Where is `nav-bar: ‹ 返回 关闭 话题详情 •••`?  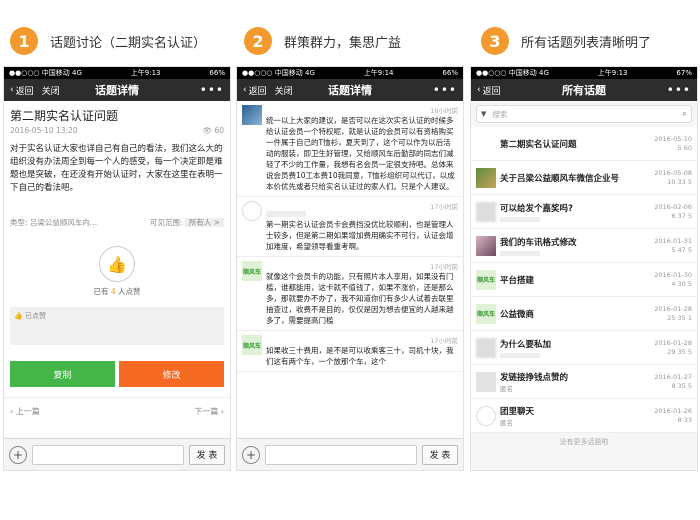 nav-bar: ‹ 返回 关闭 话题详情 ••• is located at coordinates (117, 90).